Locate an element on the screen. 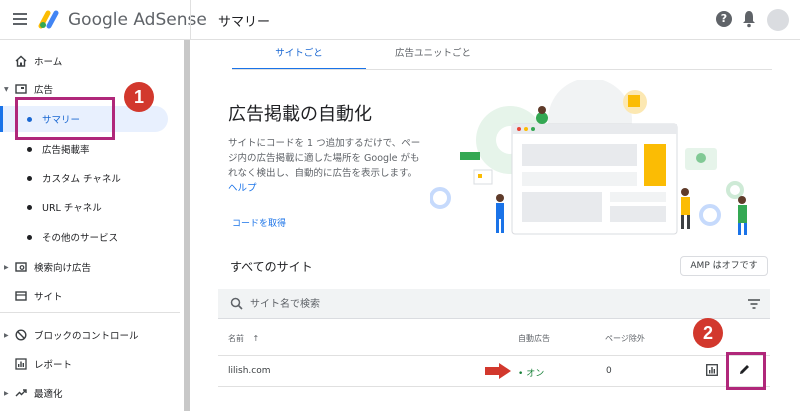 The width and height of the screenshot is (800, 411). menu-icon is located at coordinates (21, 19).